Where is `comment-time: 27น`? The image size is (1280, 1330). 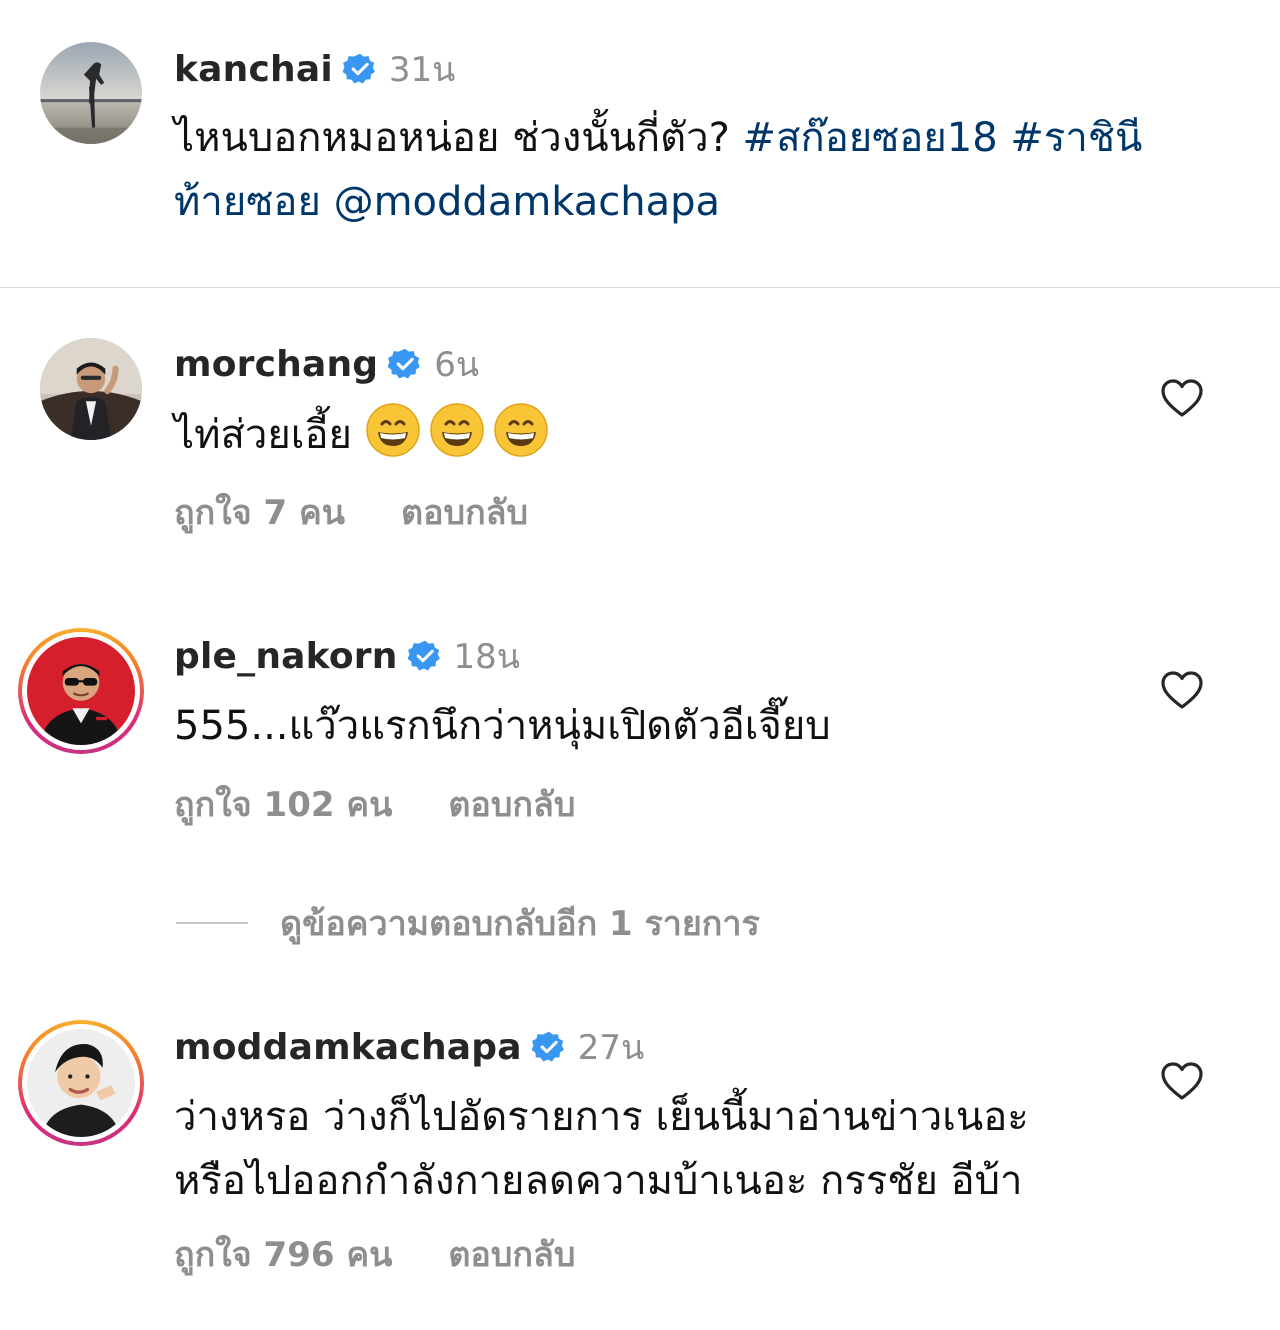 comment-time: 27น is located at coordinates (611, 1048).